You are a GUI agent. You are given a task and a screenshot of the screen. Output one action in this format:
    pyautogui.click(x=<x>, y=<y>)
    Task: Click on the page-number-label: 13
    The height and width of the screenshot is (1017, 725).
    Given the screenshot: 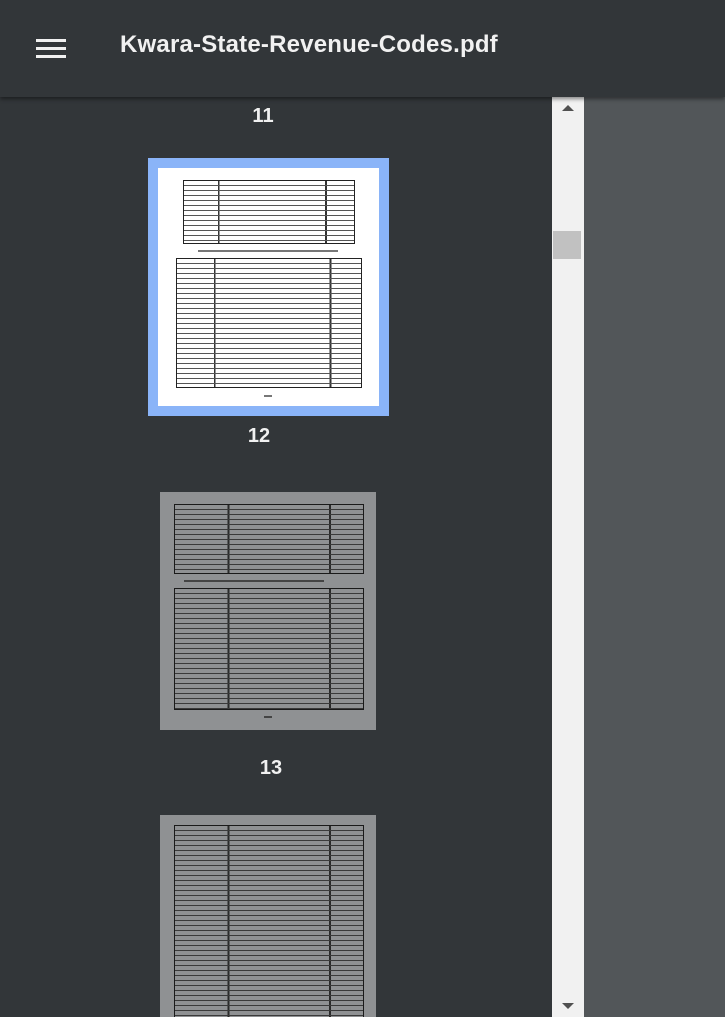 What is the action you would take?
    pyautogui.click(x=271, y=768)
    